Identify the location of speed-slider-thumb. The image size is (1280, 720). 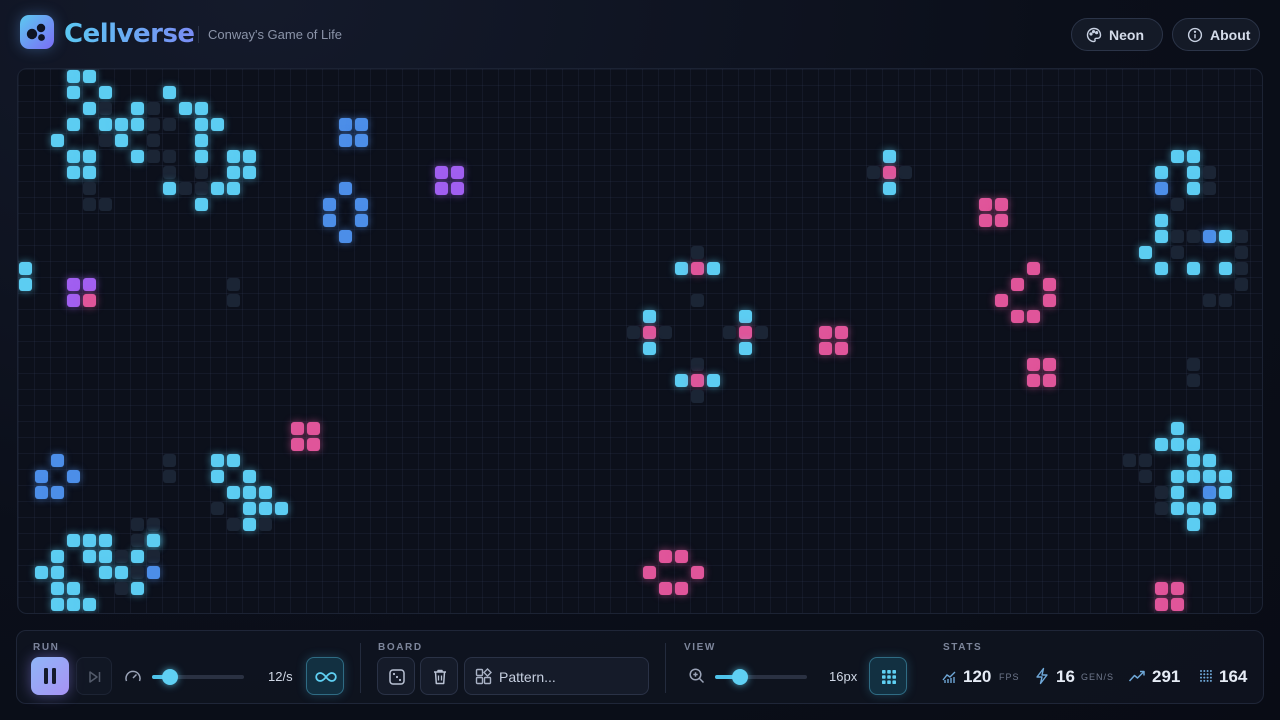
(170, 677).